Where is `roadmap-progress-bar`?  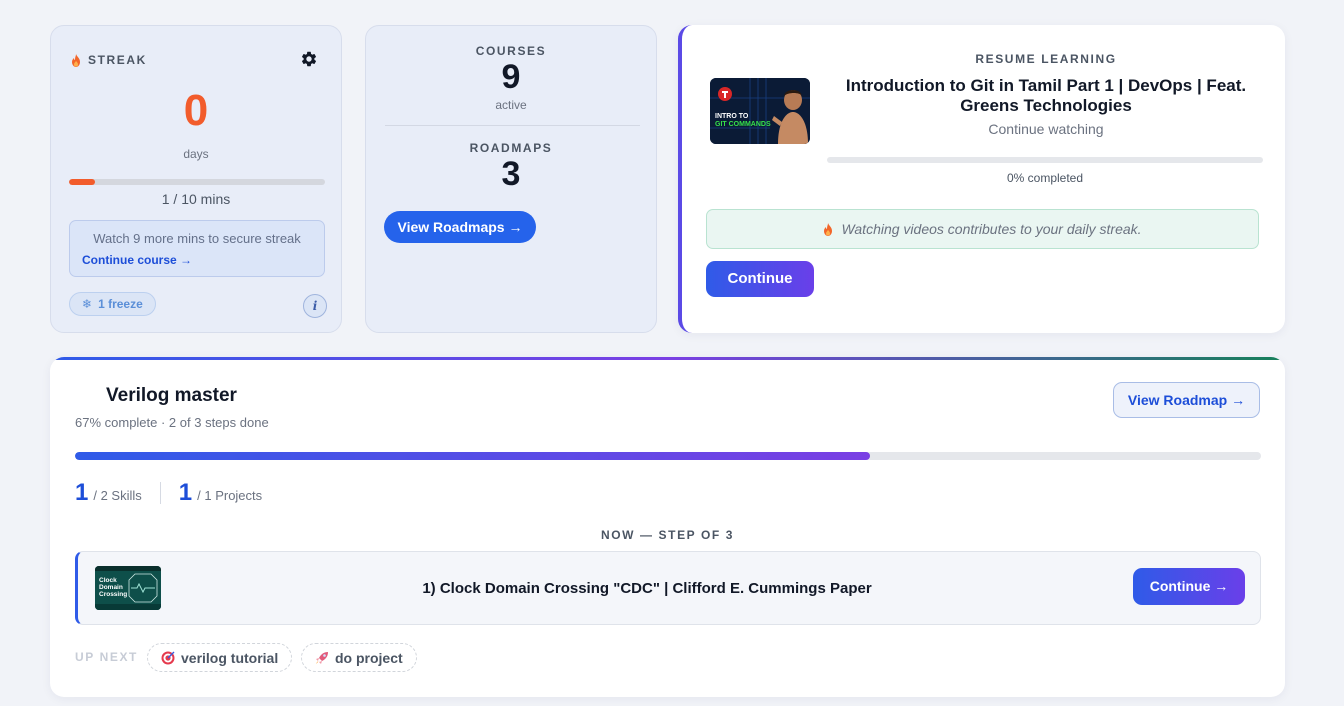 roadmap-progress-bar is located at coordinates (668, 456).